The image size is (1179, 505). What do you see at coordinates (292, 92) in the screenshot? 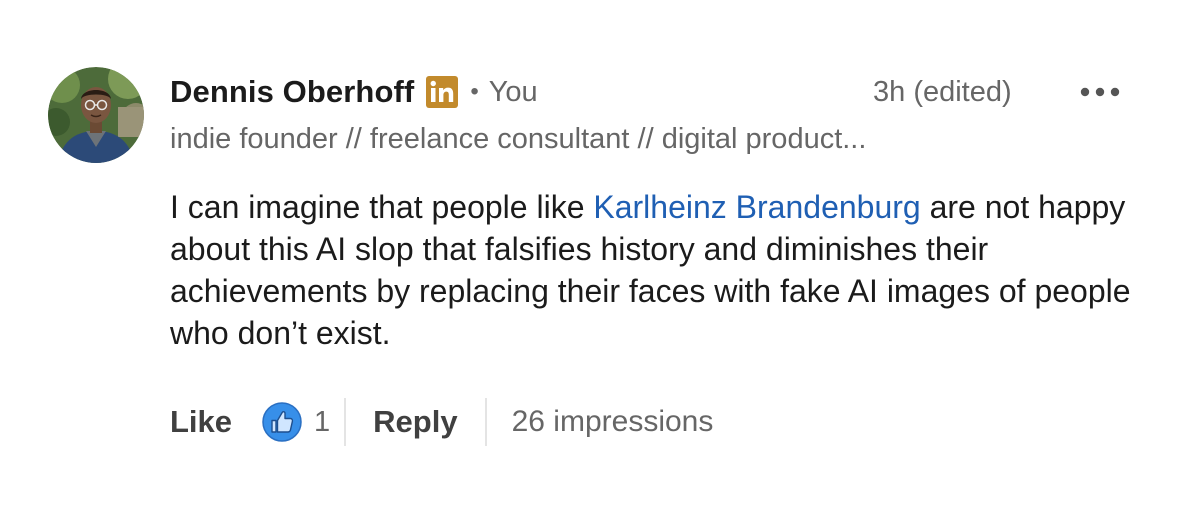
I see `author-name: Dennis Oberhoff` at bounding box center [292, 92].